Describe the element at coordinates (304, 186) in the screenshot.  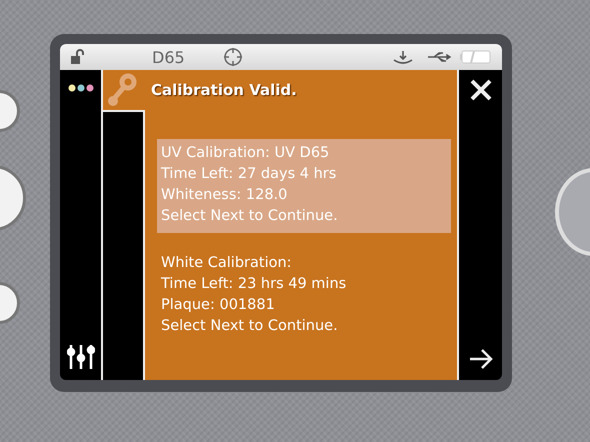
I see `calibration-info-panel: UV Calibration: UV D65 Time Left: 27 days 4 hrs Whiteness: 128.0 Select Next to Continue.` at that location.